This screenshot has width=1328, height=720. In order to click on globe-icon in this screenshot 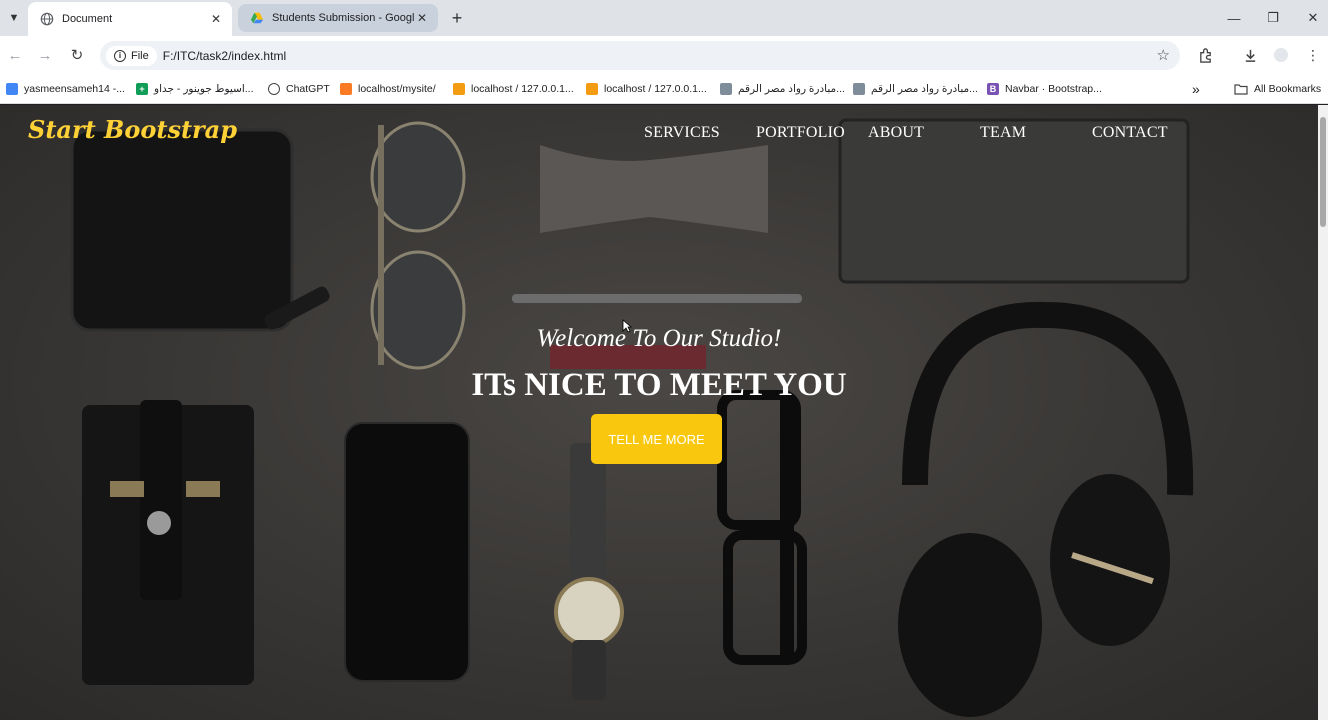, I will do `click(47, 19)`.